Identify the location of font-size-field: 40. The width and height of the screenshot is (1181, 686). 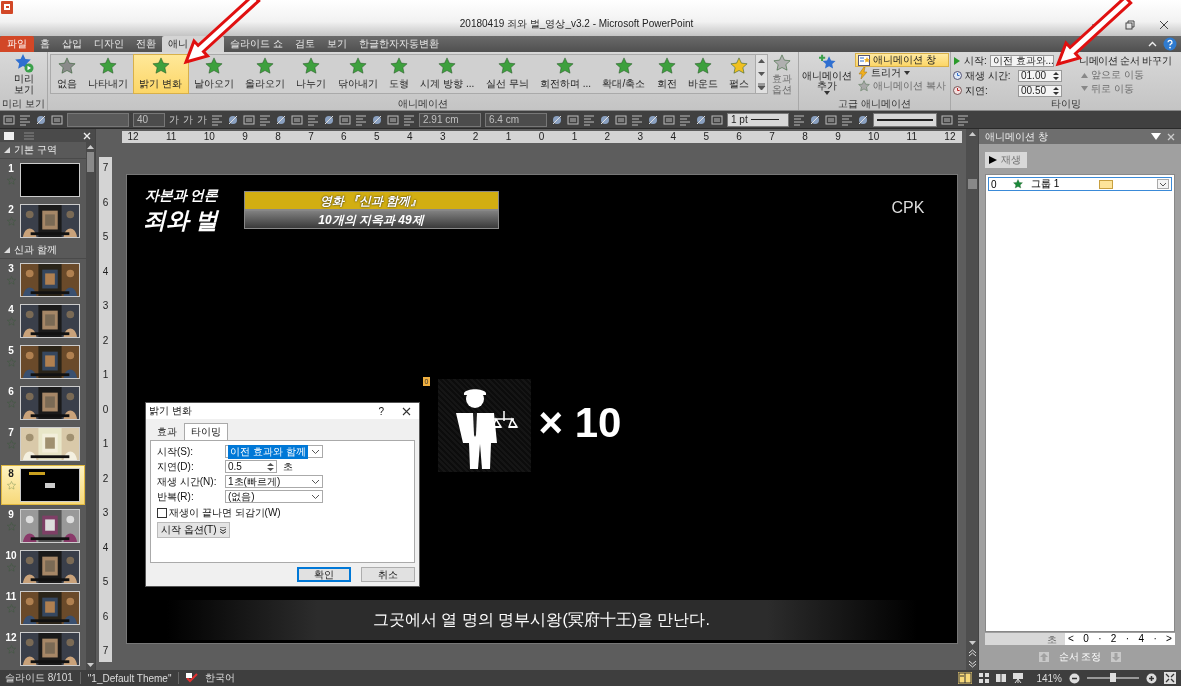
(149, 119).